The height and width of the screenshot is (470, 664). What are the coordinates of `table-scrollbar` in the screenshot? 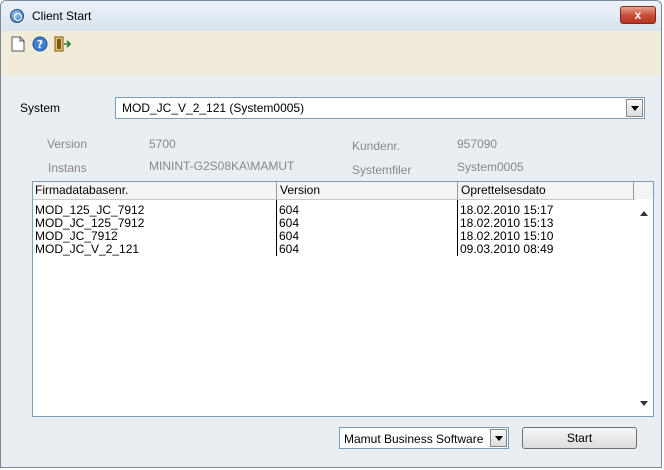 It's located at (644, 307).